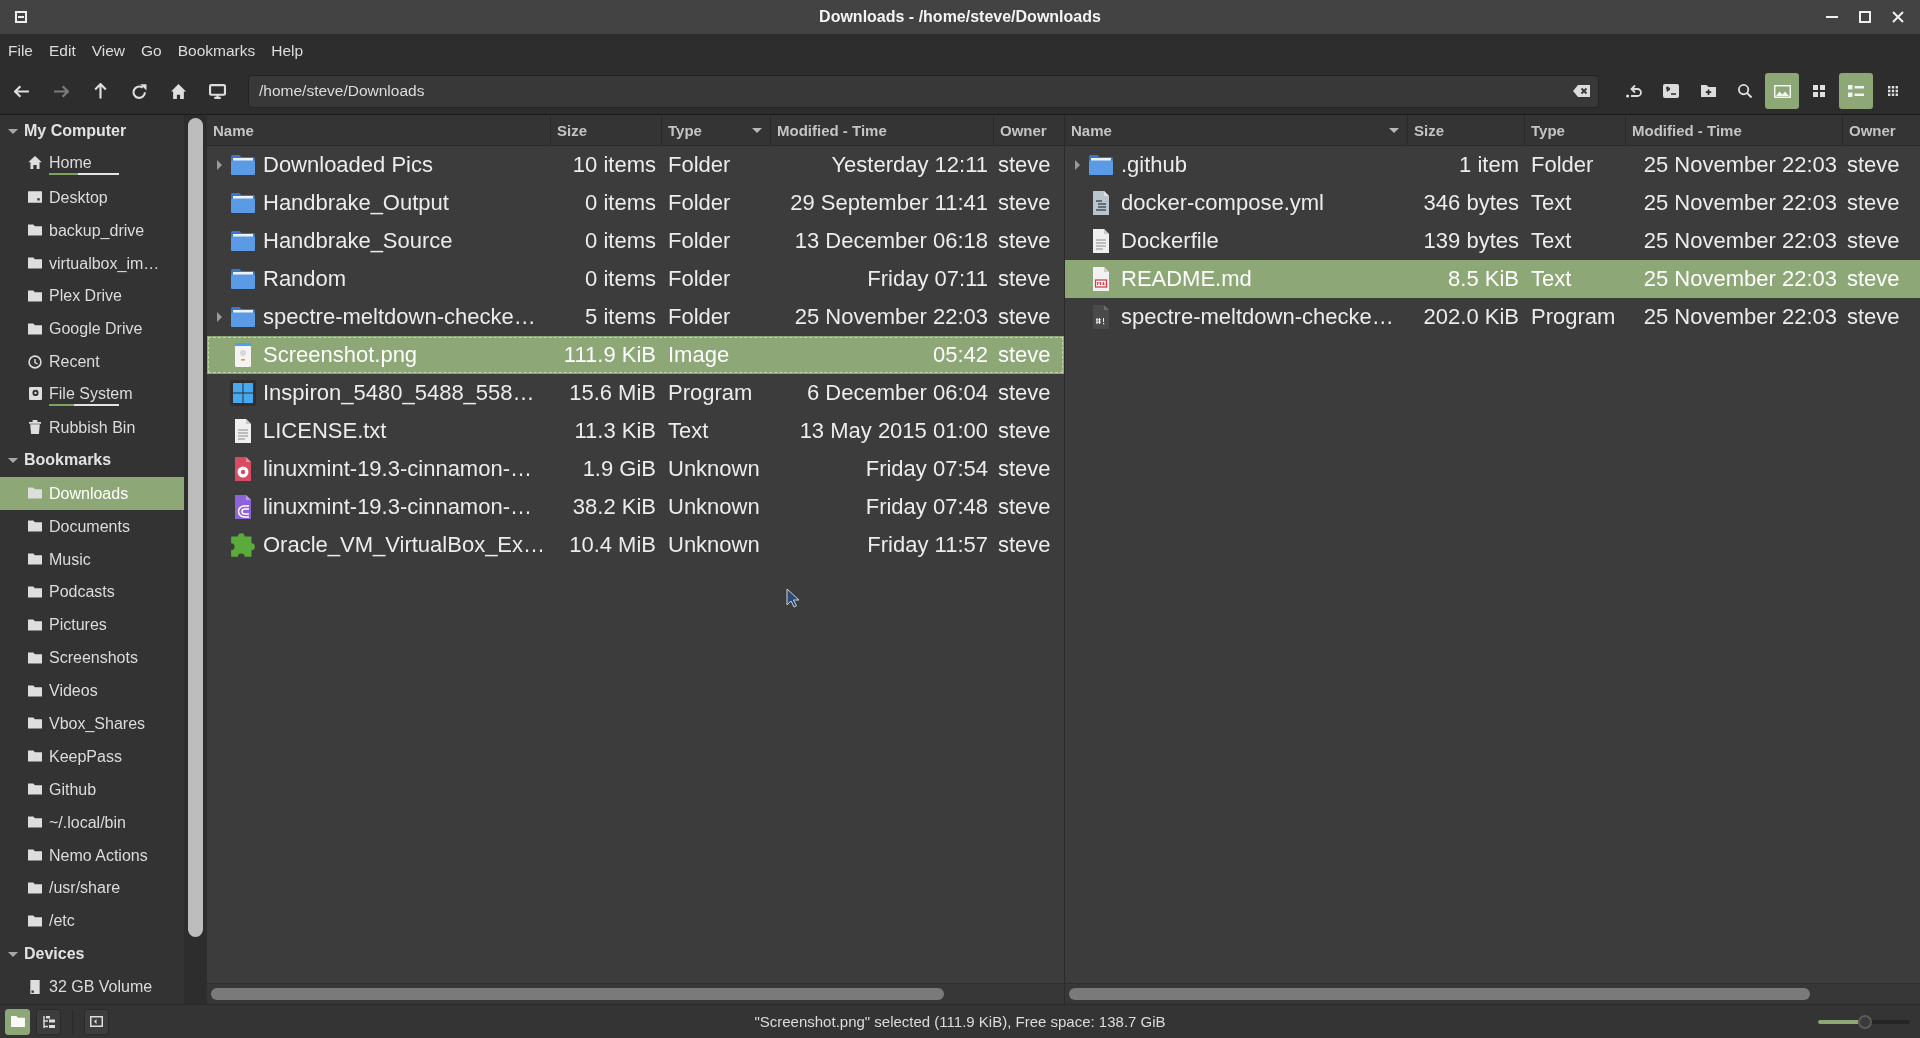 This screenshot has height=1038, width=1920. What do you see at coordinates (92, 526) in the screenshot?
I see `sidebar-item: Documents` at bounding box center [92, 526].